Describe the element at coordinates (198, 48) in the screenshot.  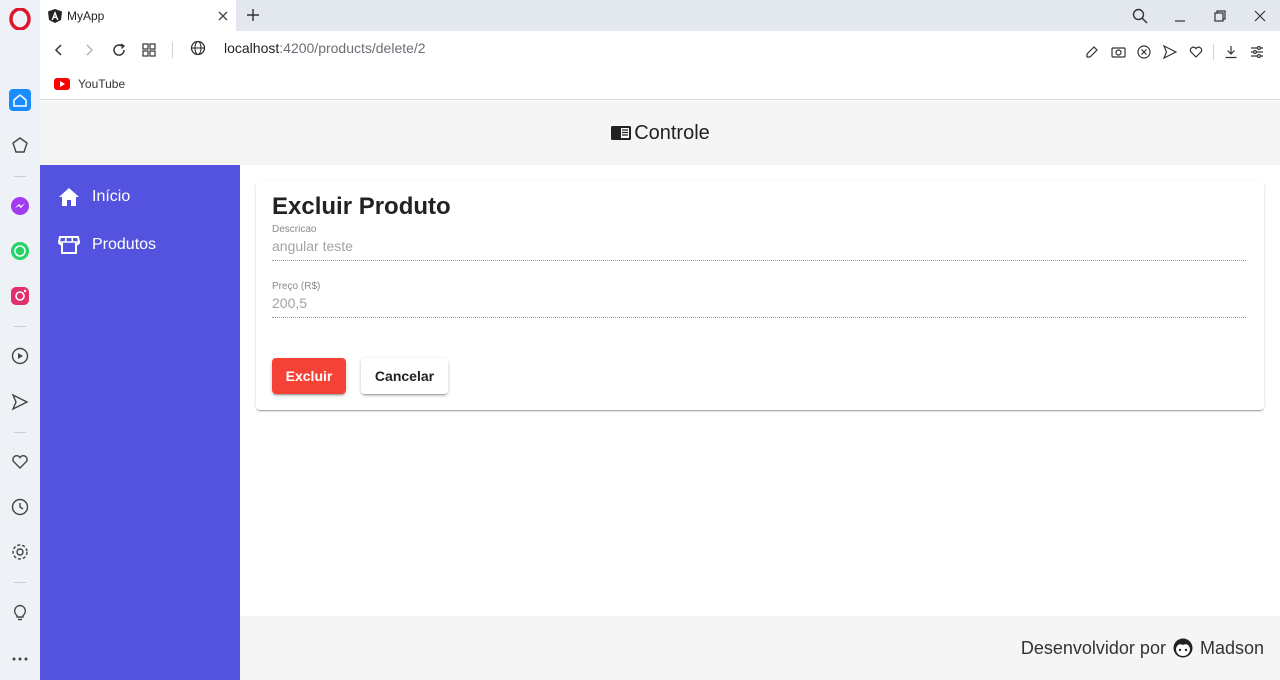
I see `globe-icon` at that location.